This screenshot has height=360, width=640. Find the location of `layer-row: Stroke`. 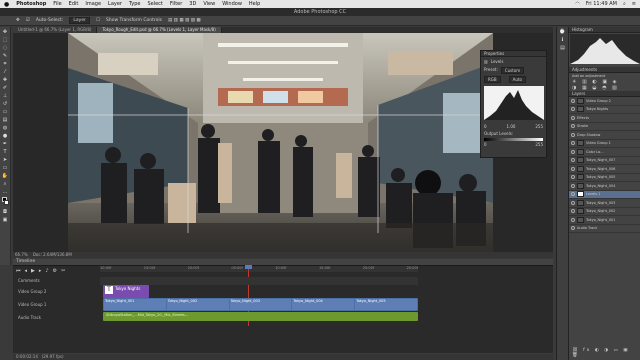

layer-row: Stroke is located at coordinates (604, 127).